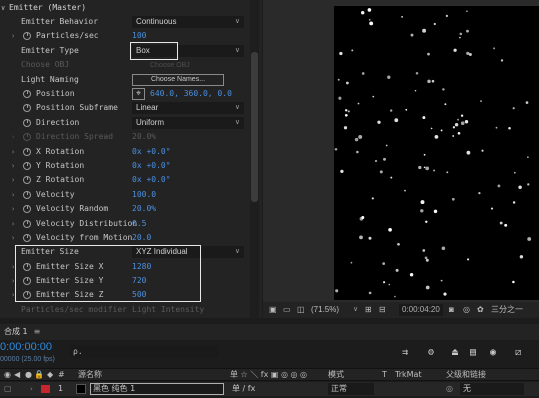  What do you see at coordinates (188, 252) in the screenshot?
I see `emitter-size-dropdown: XYZ Individual ∨` at bounding box center [188, 252].